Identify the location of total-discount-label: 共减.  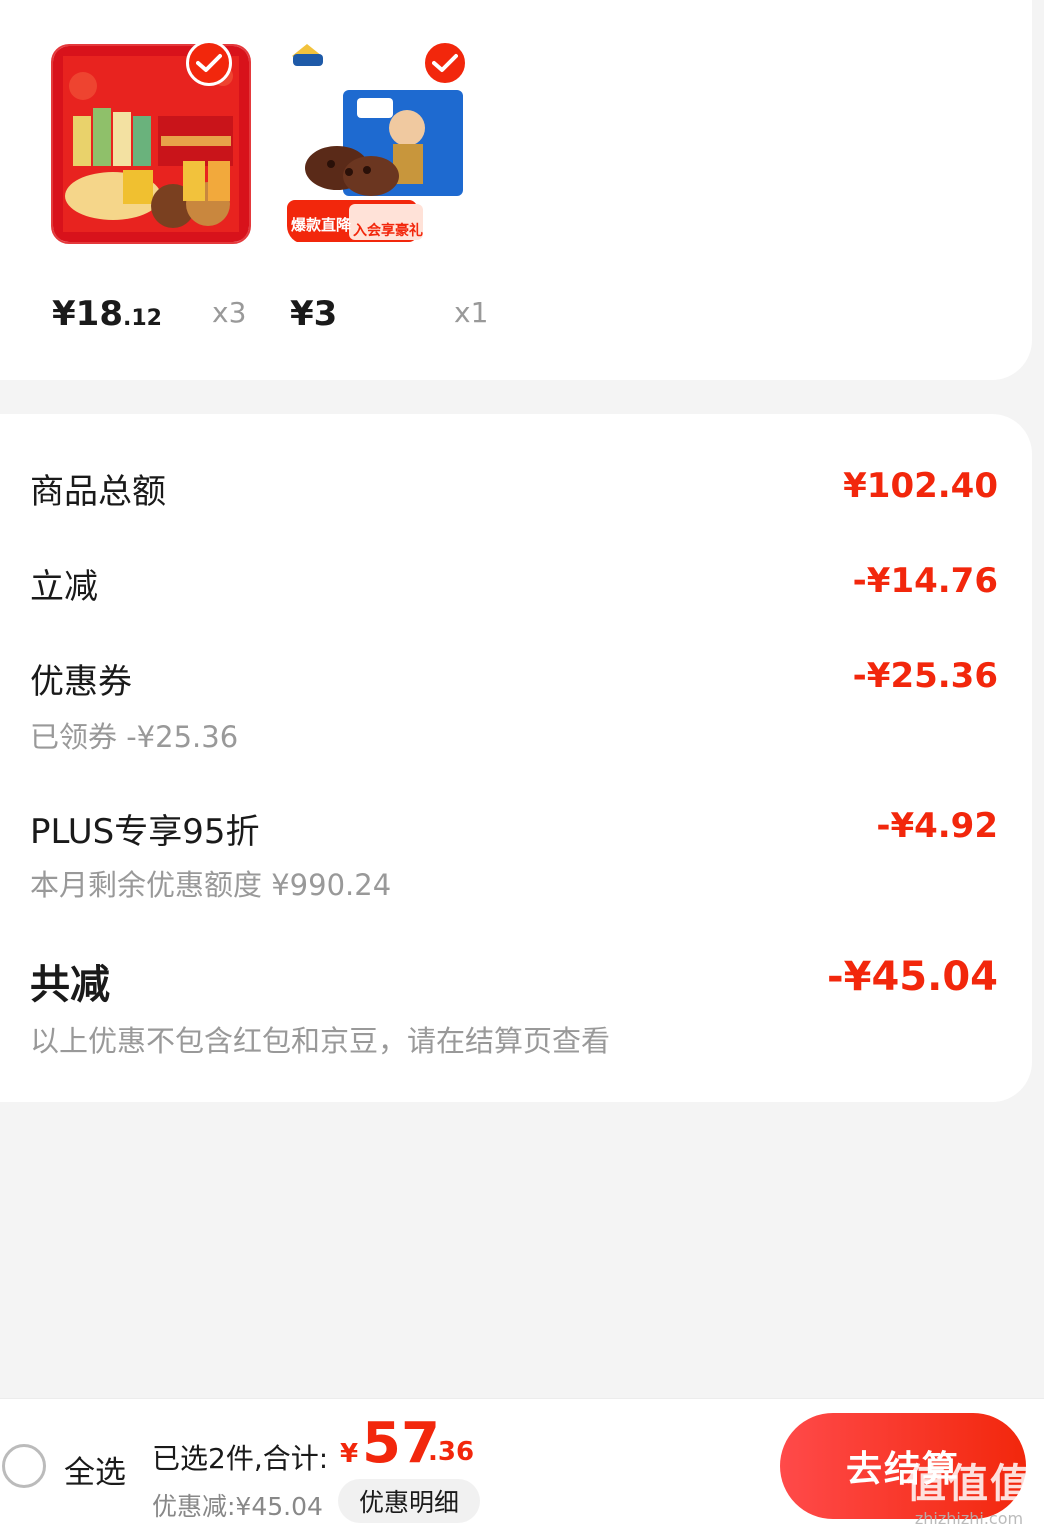
(70, 985).